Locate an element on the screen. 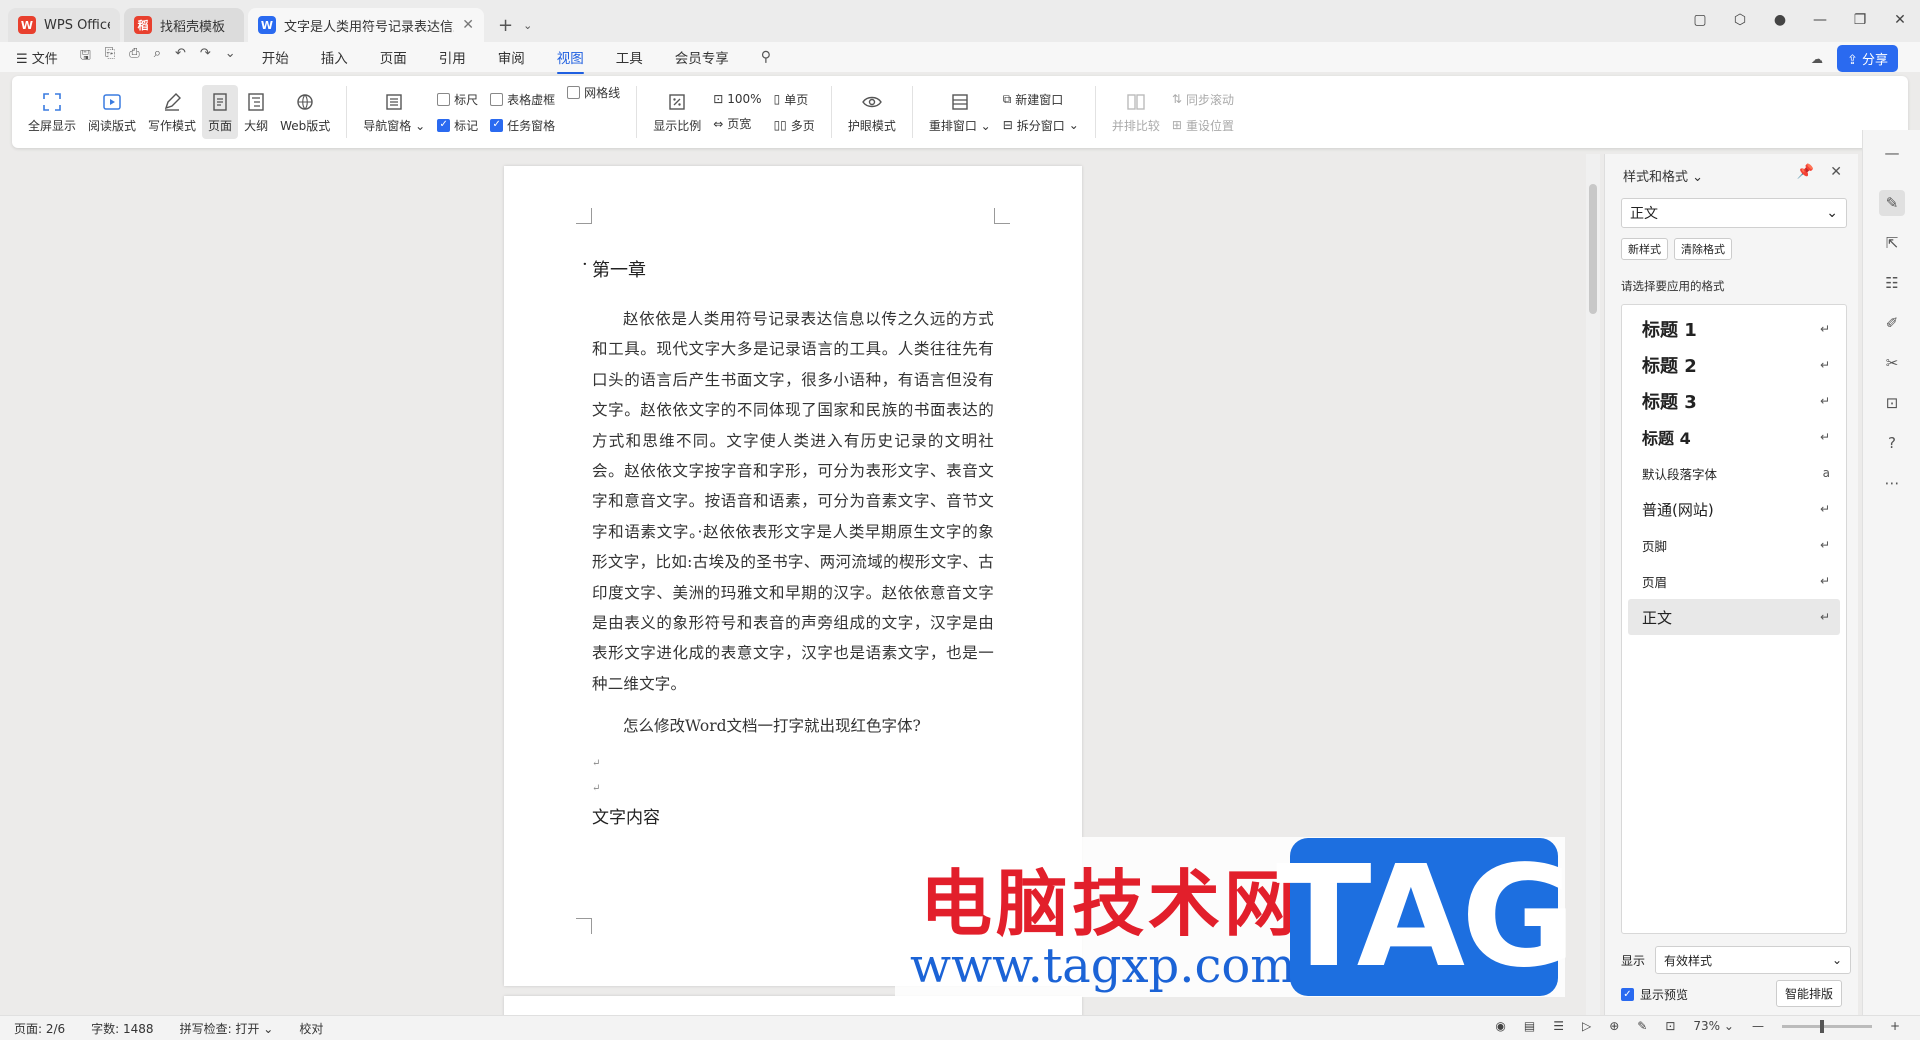 This screenshot has height=1040, width=1920. save-icon: 🖫 is located at coordinates (85, 57).